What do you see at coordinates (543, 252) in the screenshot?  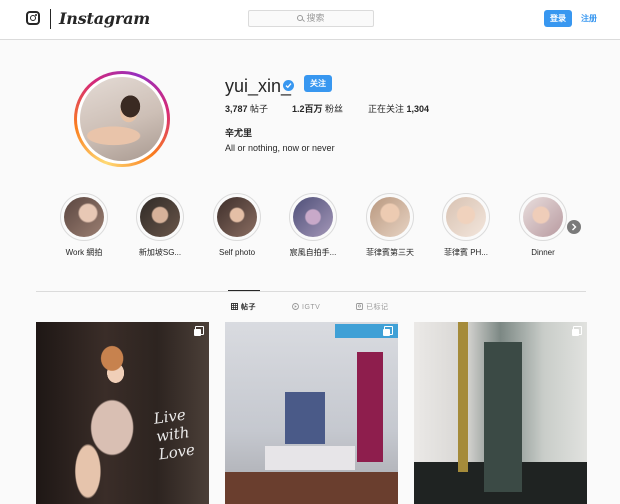 I see `highlight-label: Dinner` at bounding box center [543, 252].